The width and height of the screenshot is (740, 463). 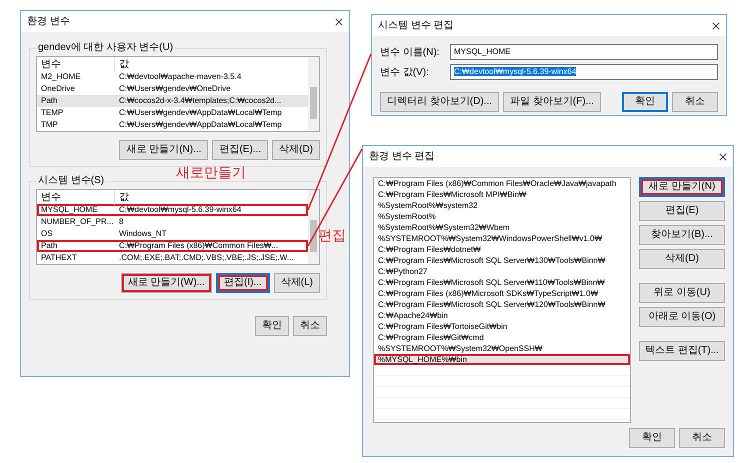 What do you see at coordinates (682, 187) in the screenshot?
I see `dialog-button: 새로 만들기(N)` at bounding box center [682, 187].